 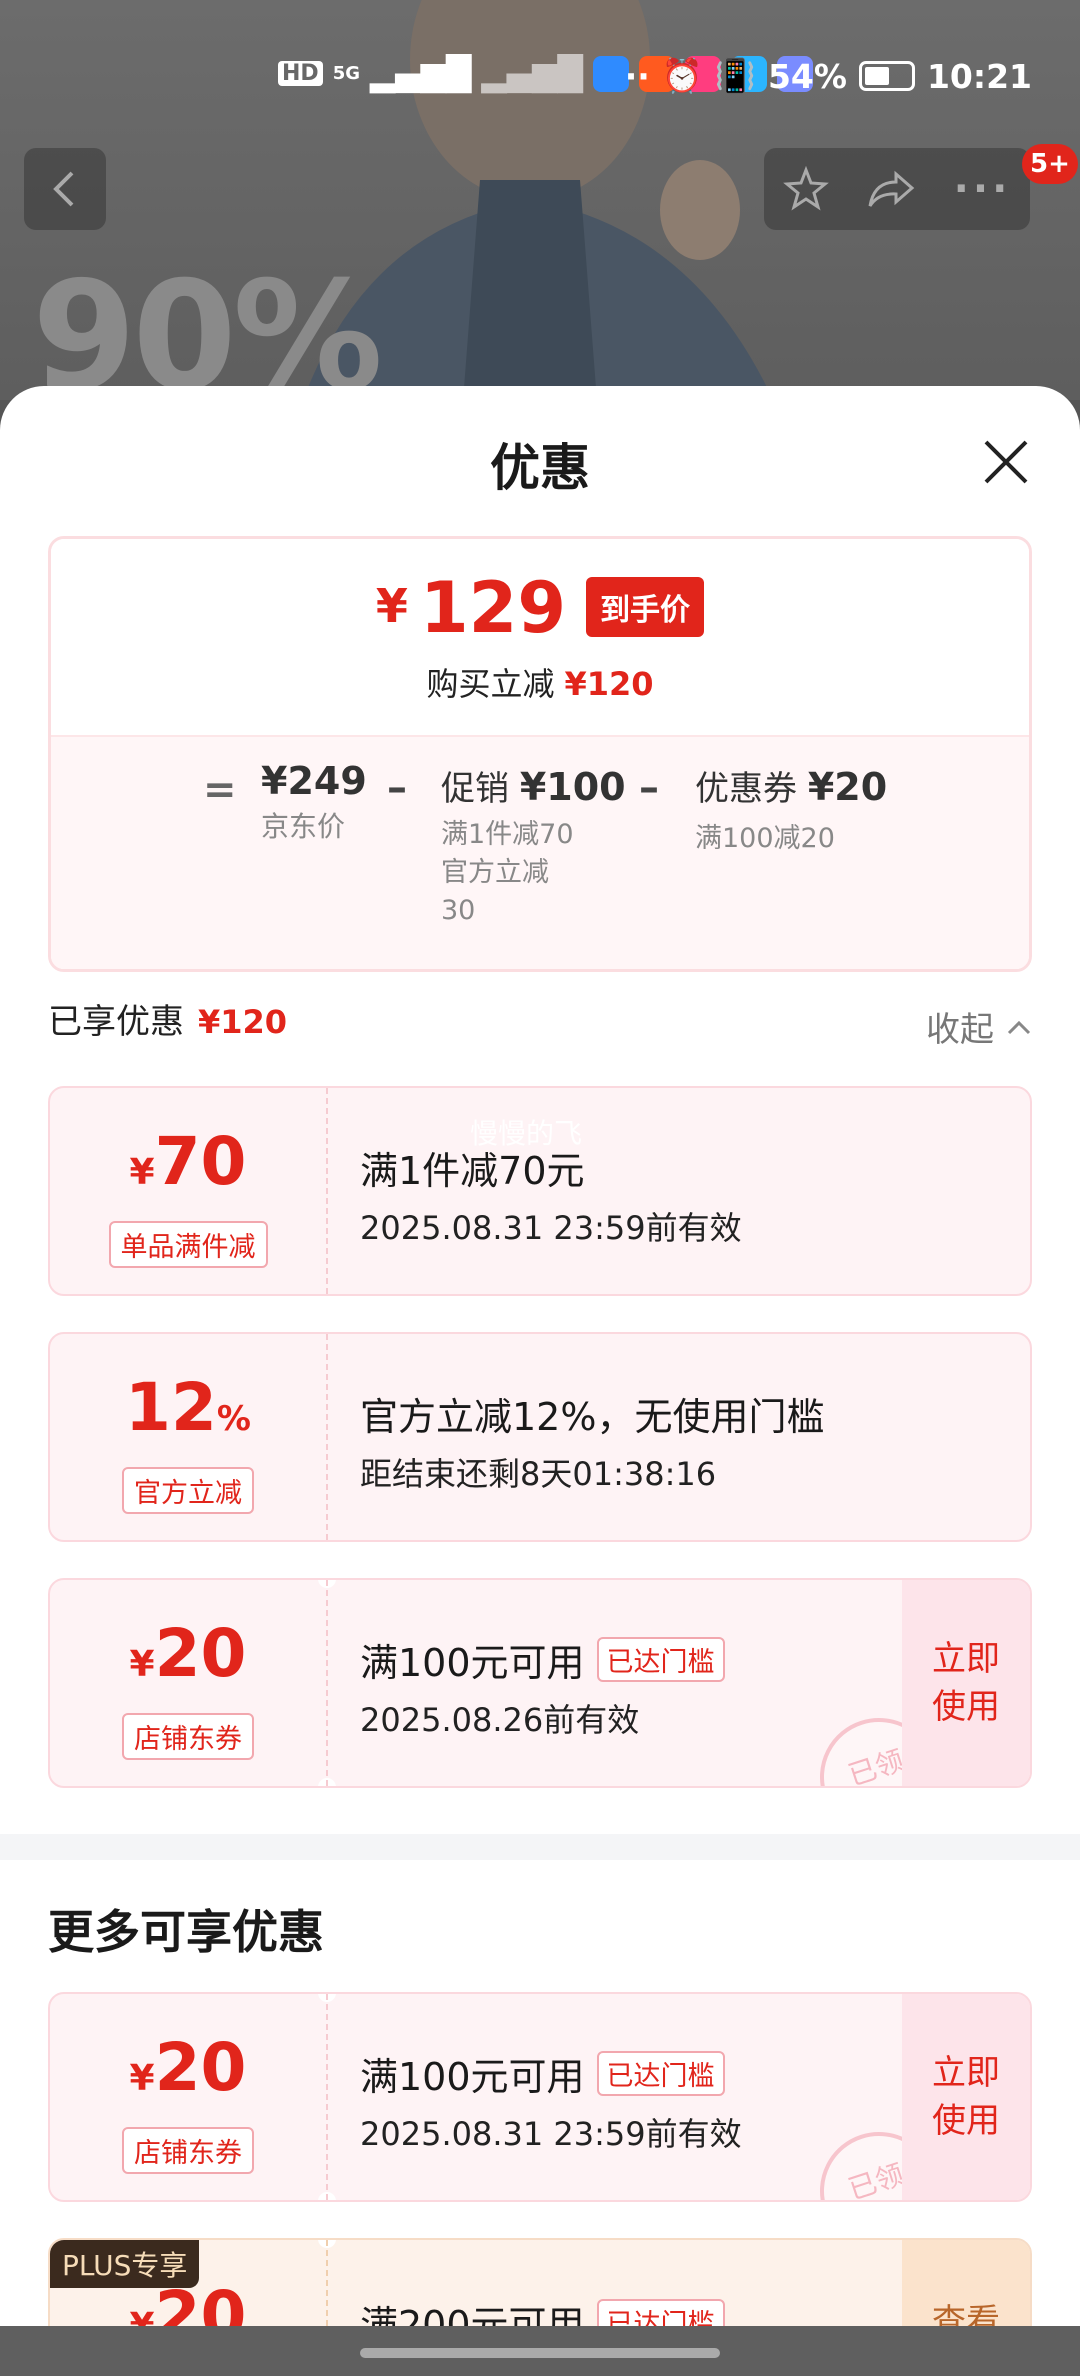 I want to click on coupon-label: 优惠券, so click(x=746, y=789).